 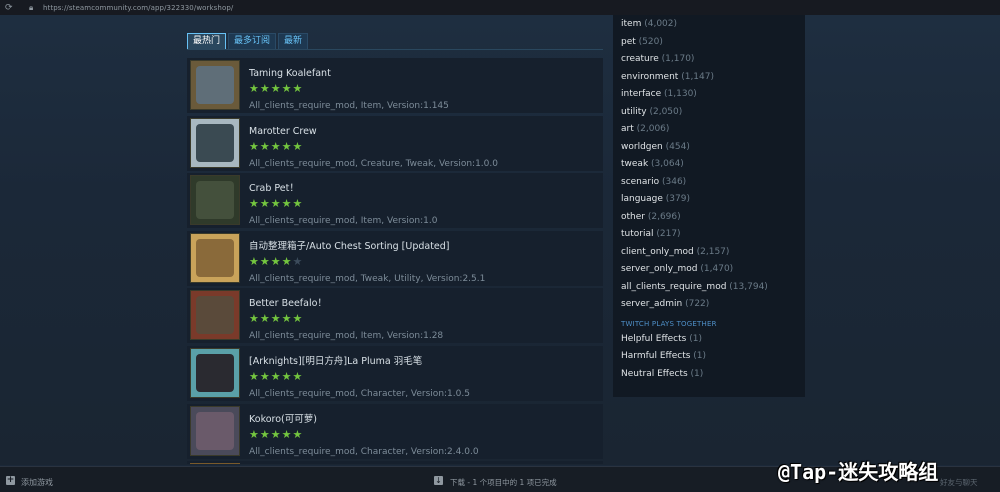 I want to click on tag-count: (1), so click(x=700, y=356).